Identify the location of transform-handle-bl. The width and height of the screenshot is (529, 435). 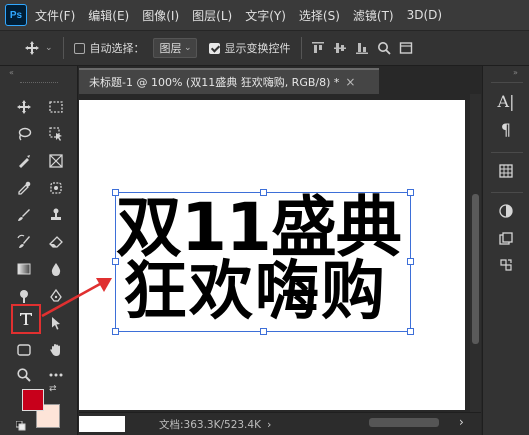
(115, 331).